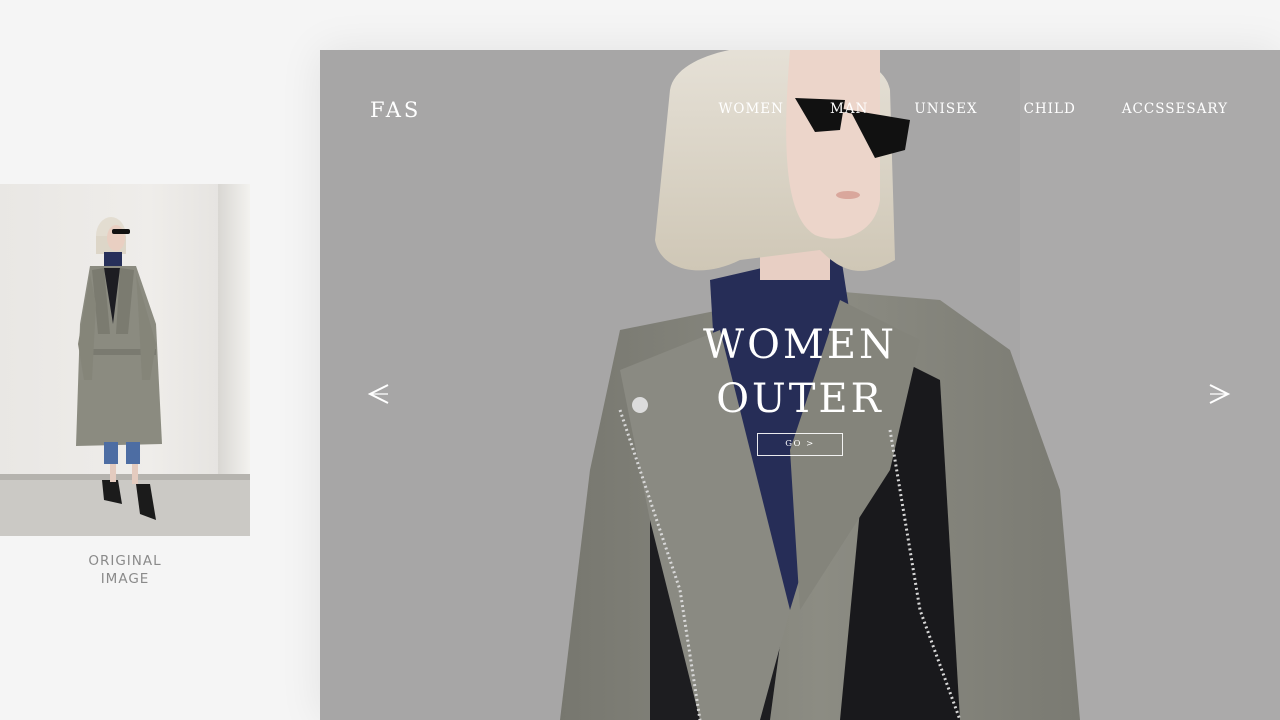  Describe the element at coordinates (379, 394) in the screenshot. I see `chevron-left-icon` at that location.